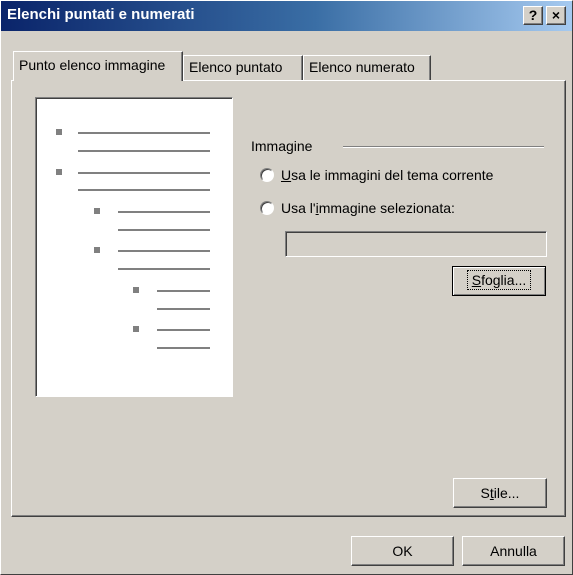 Image resolution: width=573 pixels, height=575 pixels. What do you see at coordinates (243, 68) in the screenshot?
I see `tab-bulleted: Elenco puntato` at bounding box center [243, 68].